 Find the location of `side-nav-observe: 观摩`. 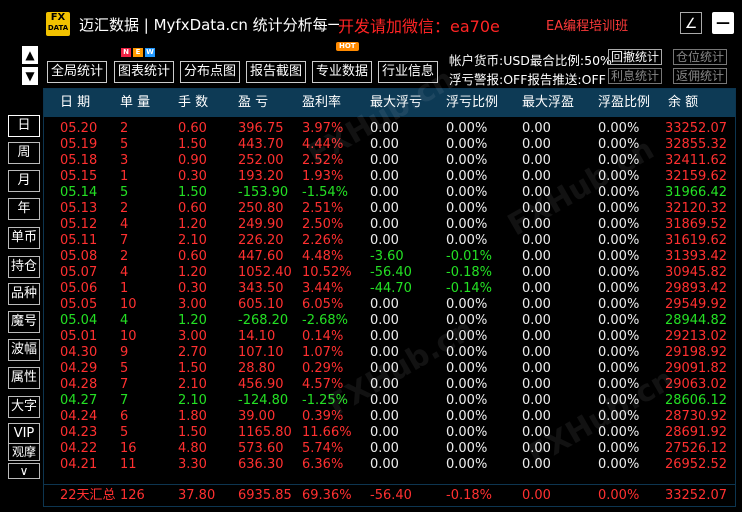

side-nav-observe: 观摩 is located at coordinates (24, 452).